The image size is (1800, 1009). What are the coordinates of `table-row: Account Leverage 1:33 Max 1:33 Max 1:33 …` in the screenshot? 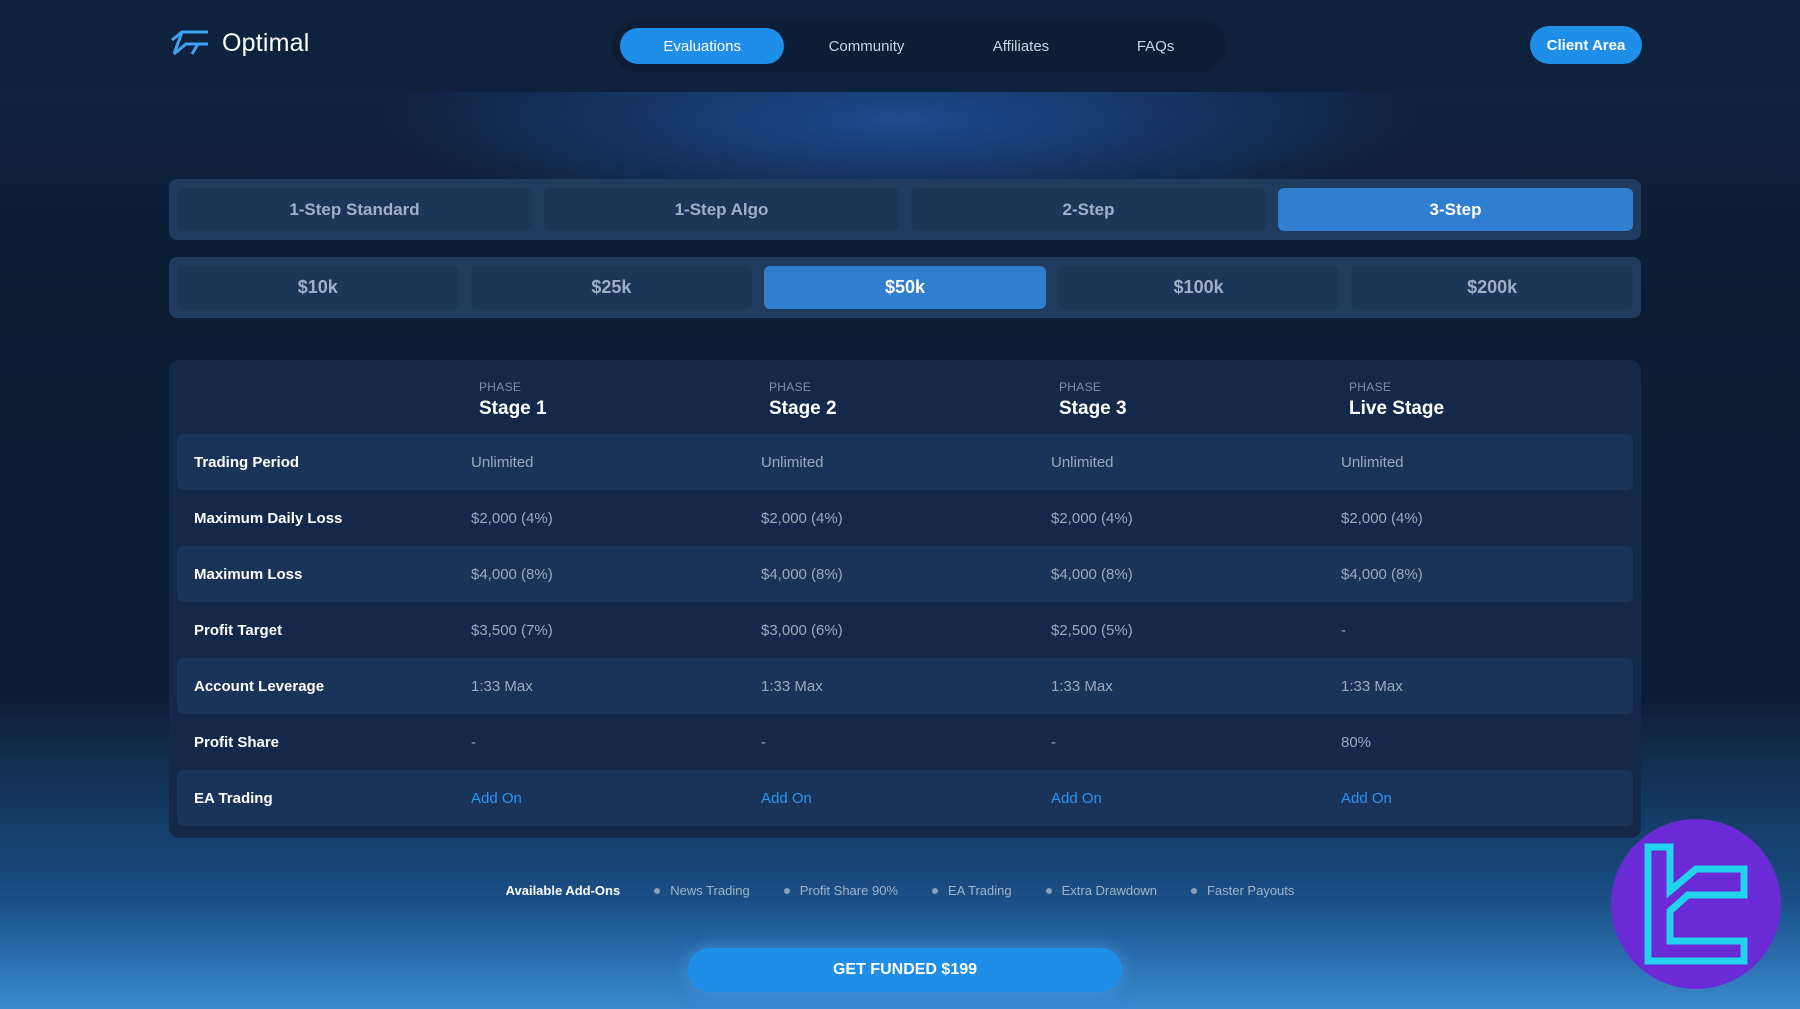 It's located at (905, 686).